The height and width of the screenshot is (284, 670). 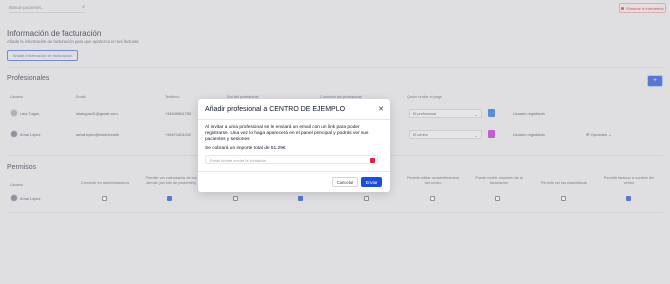 What do you see at coordinates (245, 148) in the screenshot?
I see `modal-price-note: Se cobrará un importe total de 51.29€` at bounding box center [245, 148].